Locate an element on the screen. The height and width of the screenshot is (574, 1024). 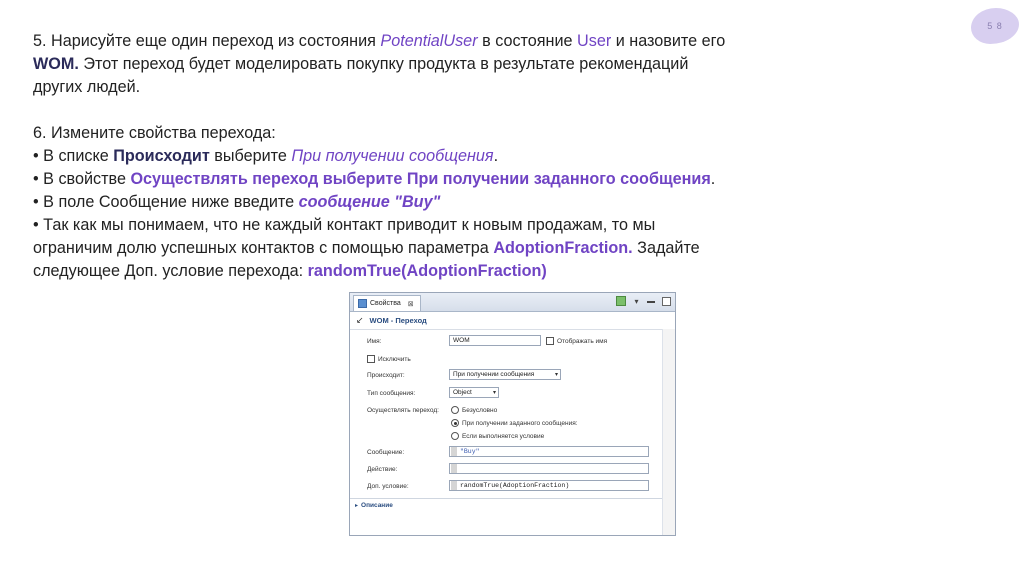
exclude-checkbox is located at coordinates (371, 359).